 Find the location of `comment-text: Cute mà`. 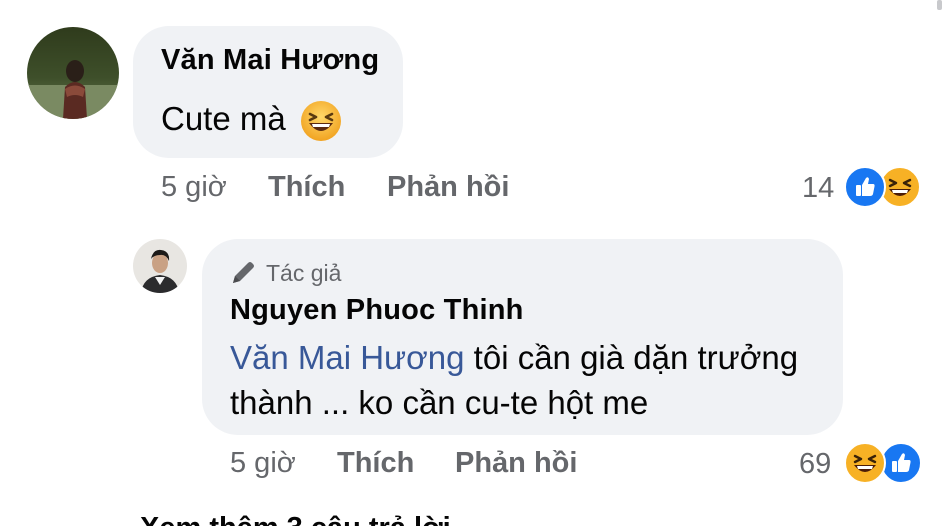

comment-text: Cute mà is located at coordinates (223, 119).